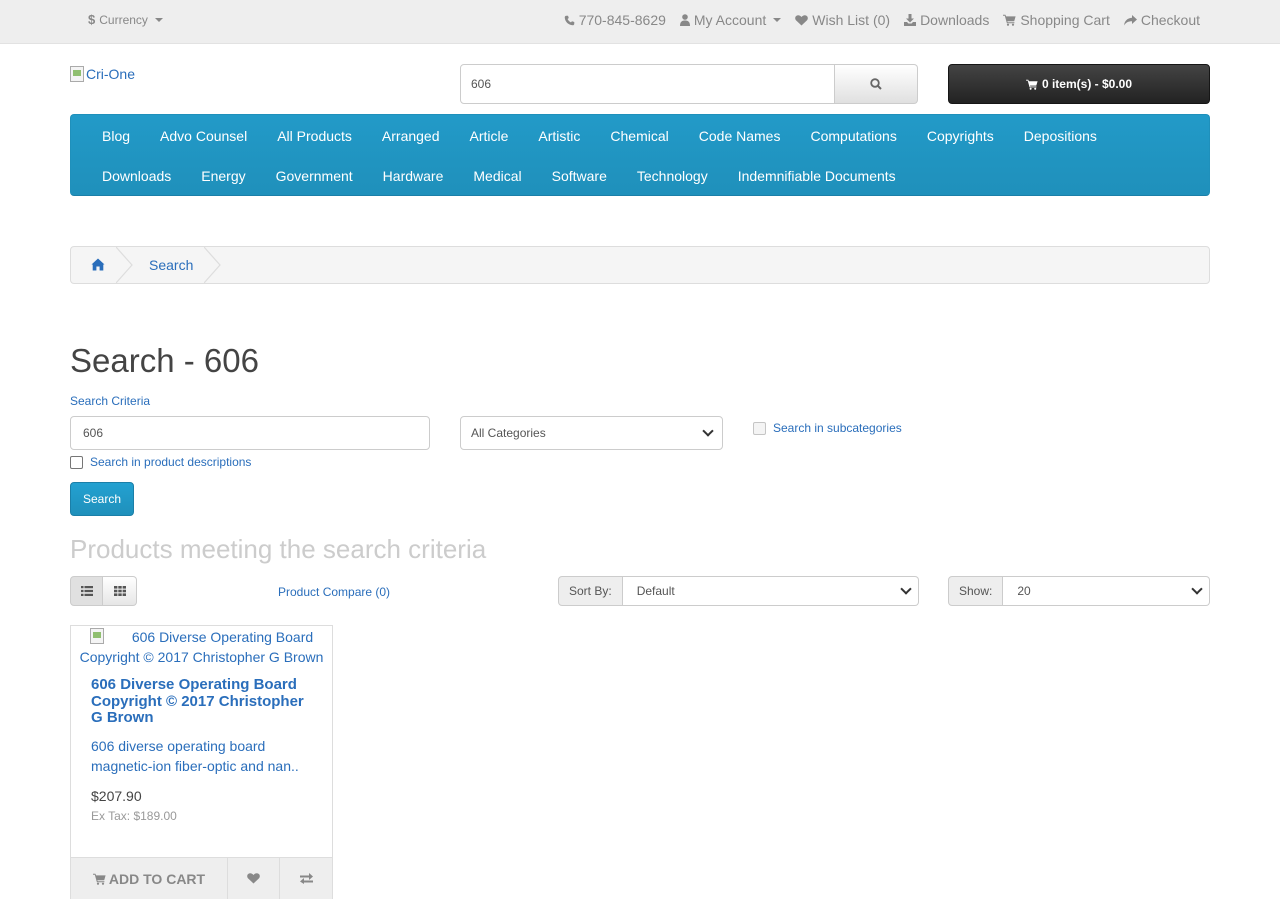 This screenshot has width=1280, height=900. Describe the element at coordinates (590, 591) in the screenshot. I see `sort-label: Sort By:` at that location.